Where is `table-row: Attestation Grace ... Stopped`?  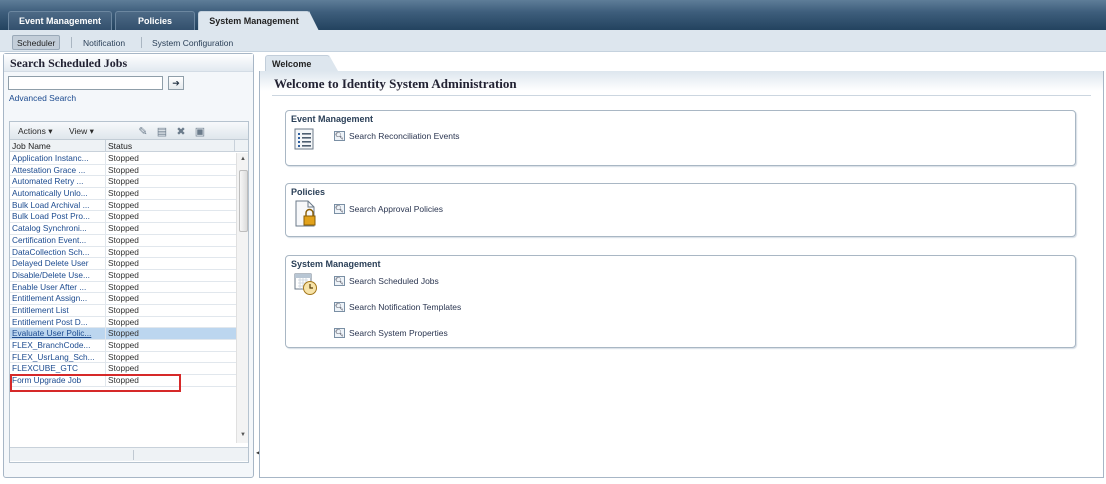
table-row: Attestation Grace ... Stopped is located at coordinates (123, 170).